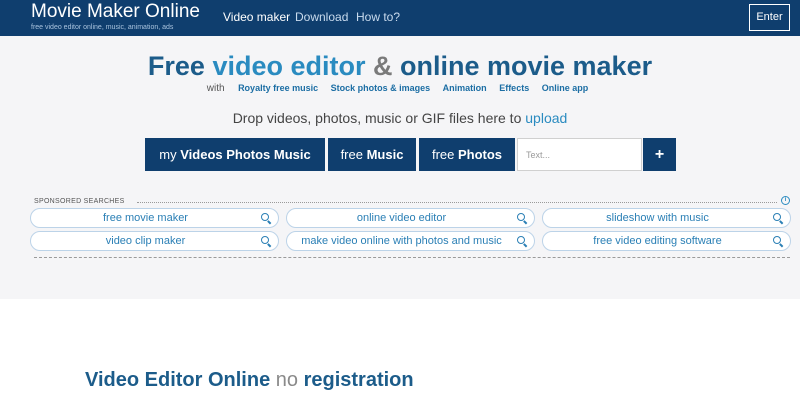 The width and height of the screenshot is (800, 409). What do you see at coordinates (382, 66) in the screenshot?
I see `headline-part-ampersand: &` at bounding box center [382, 66].